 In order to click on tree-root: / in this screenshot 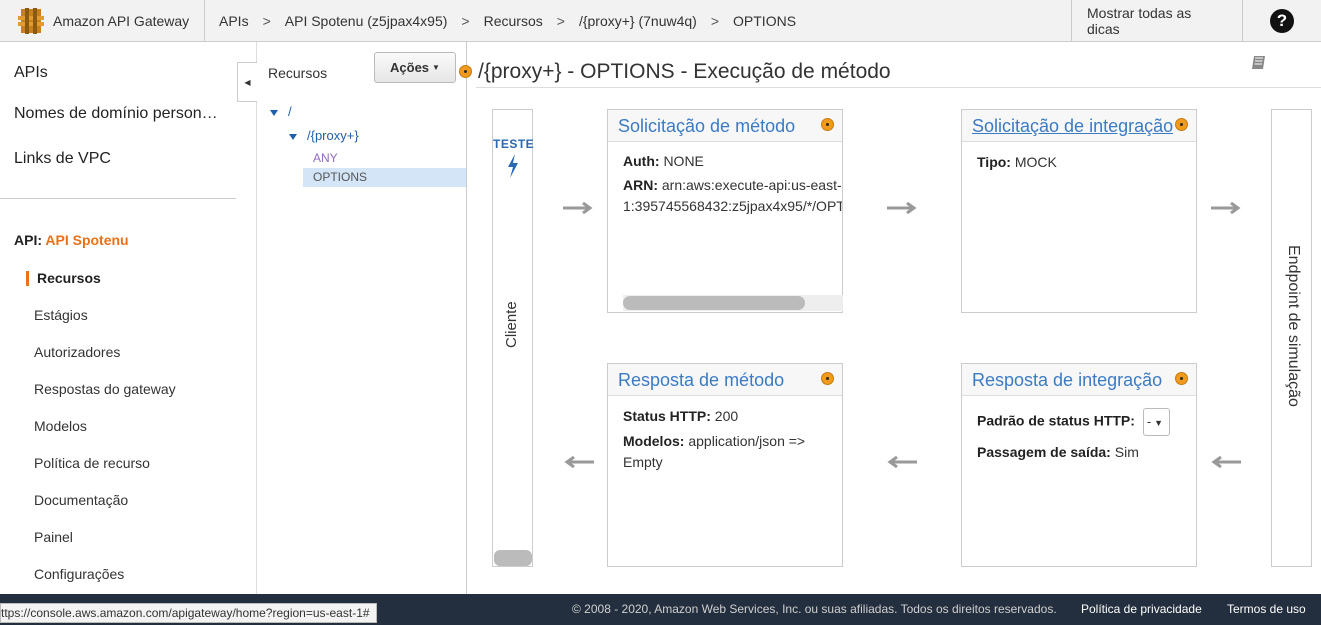, I will do `click(281, 111)`.